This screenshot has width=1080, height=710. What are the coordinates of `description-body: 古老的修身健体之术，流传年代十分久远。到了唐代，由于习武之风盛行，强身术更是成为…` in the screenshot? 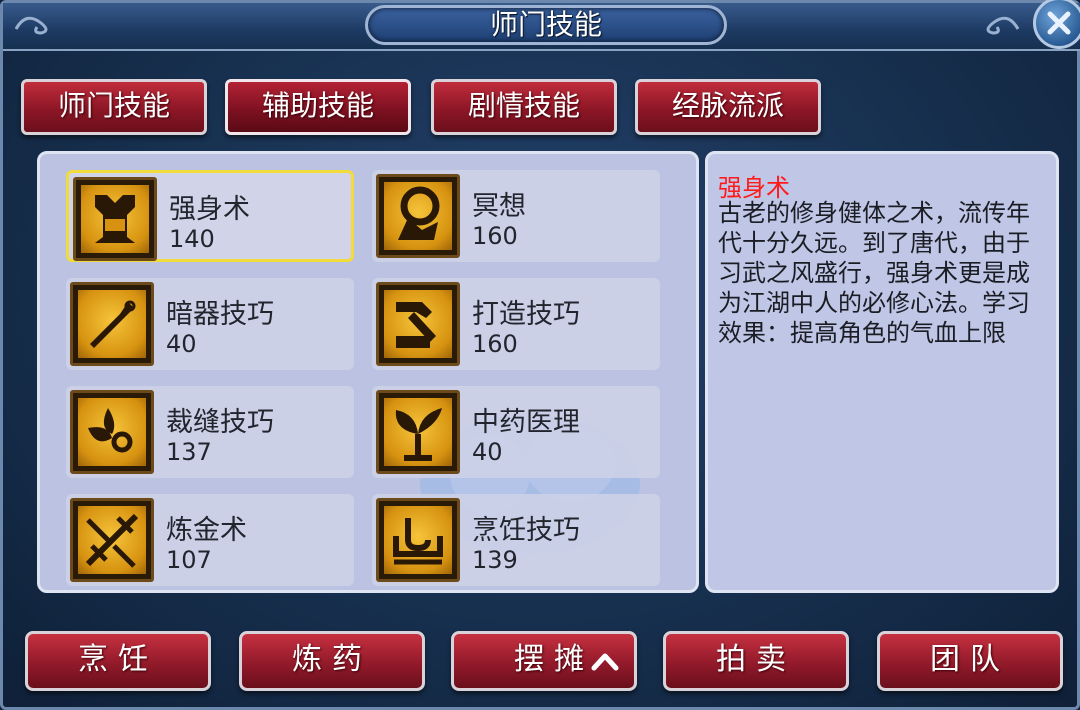 It's located at (874, 273).